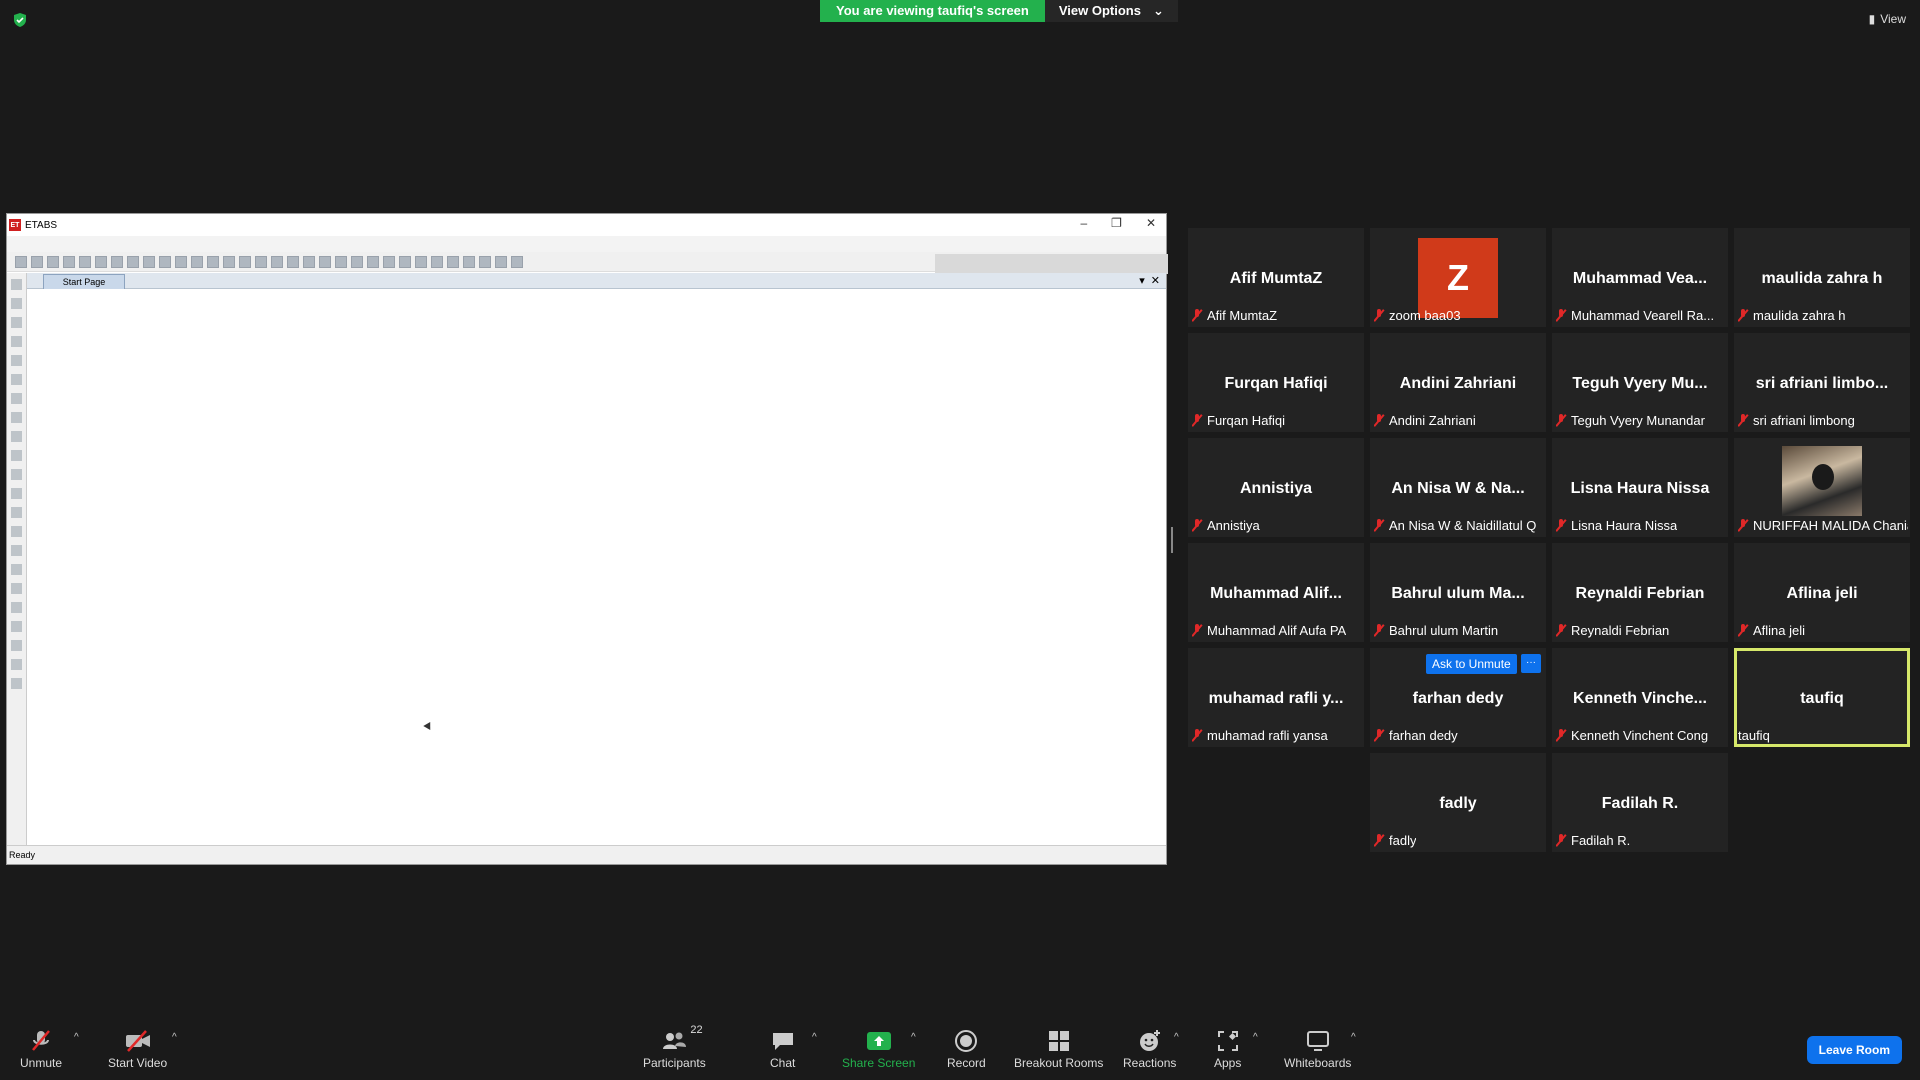 This screenshot has width=1920, height=1080. I want to click on restraint-icon, so click(485, 261).